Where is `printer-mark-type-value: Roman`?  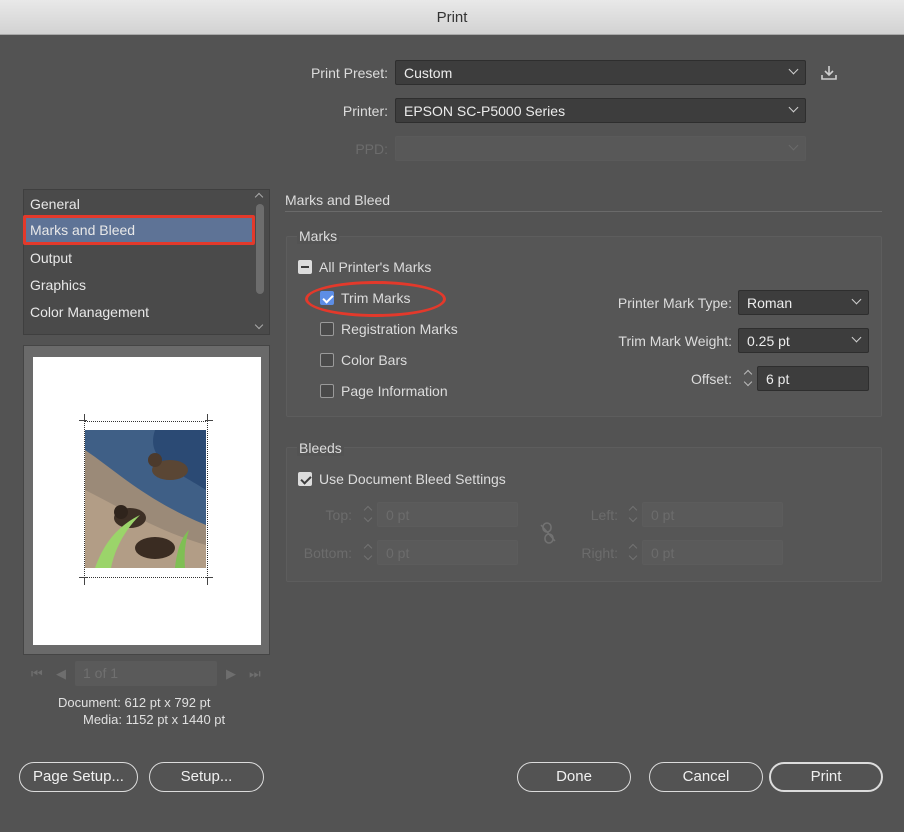 printer-mark-type-value: Roman is located at coordinates (770, 303).